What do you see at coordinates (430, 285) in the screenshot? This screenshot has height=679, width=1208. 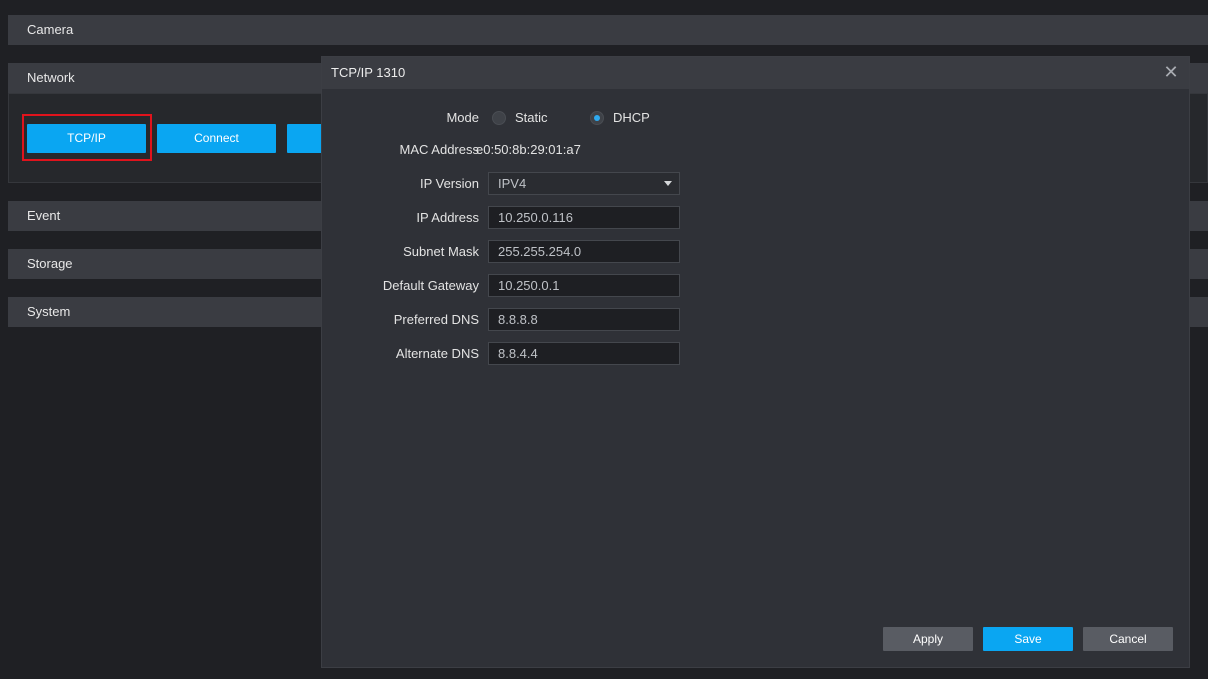 I see `default-gateway-label: Default Gateway` at bounding box center [430, 285].